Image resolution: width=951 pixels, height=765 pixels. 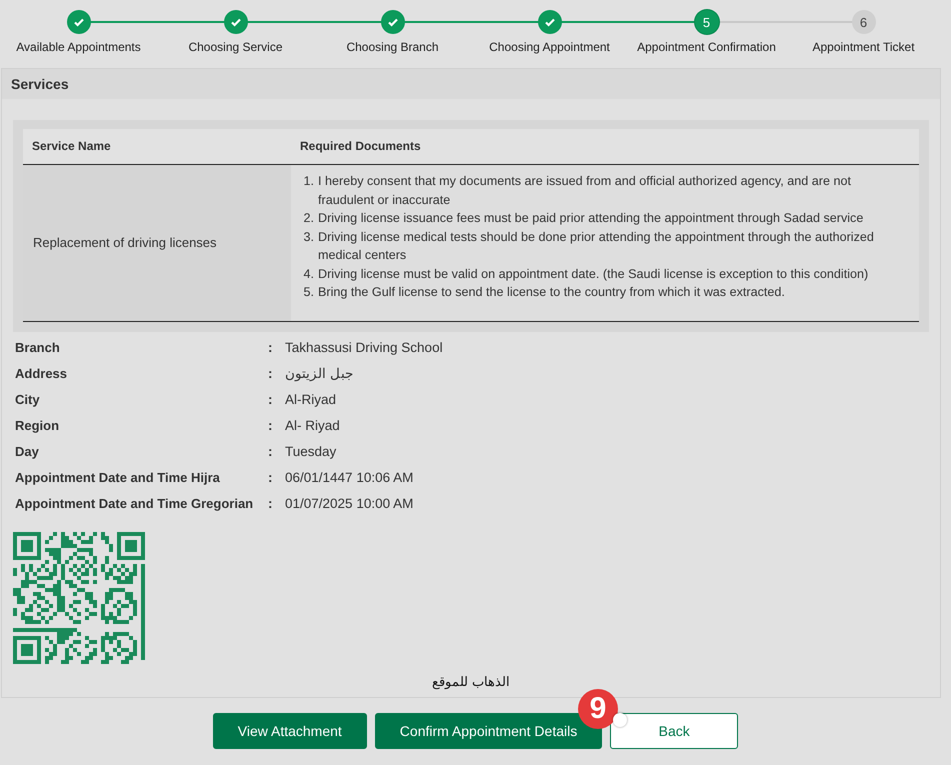 I want to click on detail-value: 06/01/1447 10:06 AM, so click(x=349, y=477).